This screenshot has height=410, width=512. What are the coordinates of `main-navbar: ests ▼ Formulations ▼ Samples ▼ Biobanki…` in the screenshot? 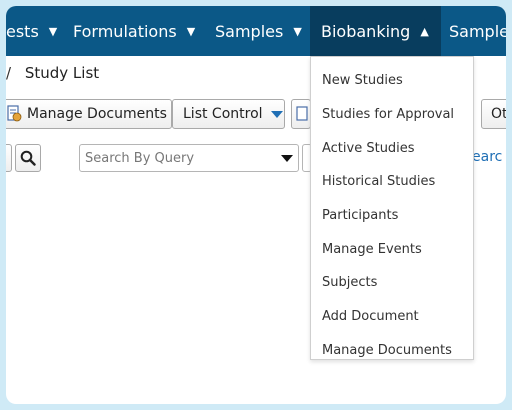 It's located at (256, 31).